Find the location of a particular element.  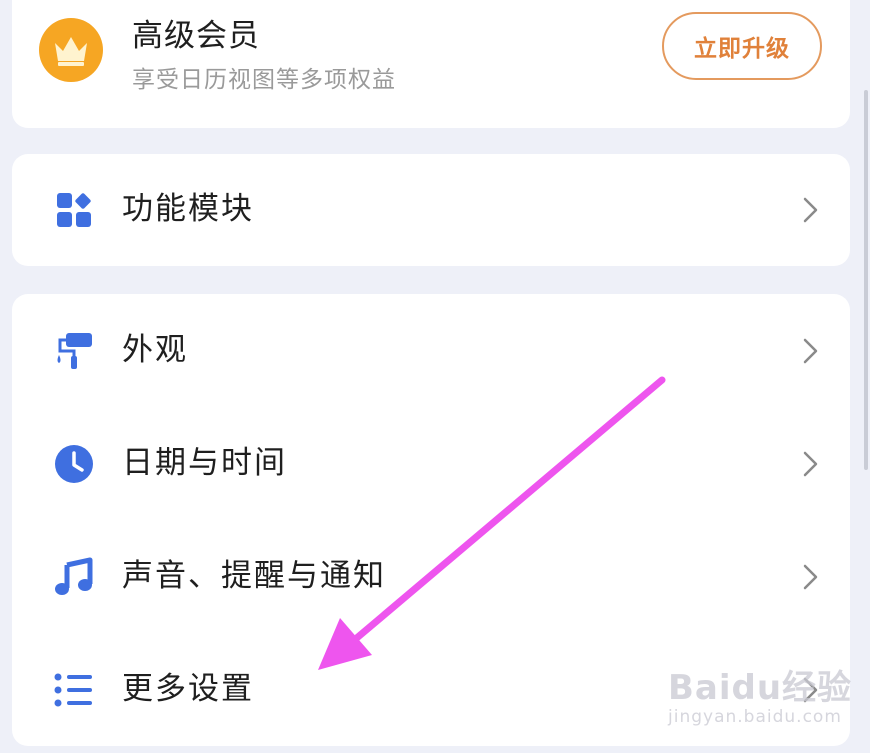

grid-modules-icon is located at coordinates (74, 210).